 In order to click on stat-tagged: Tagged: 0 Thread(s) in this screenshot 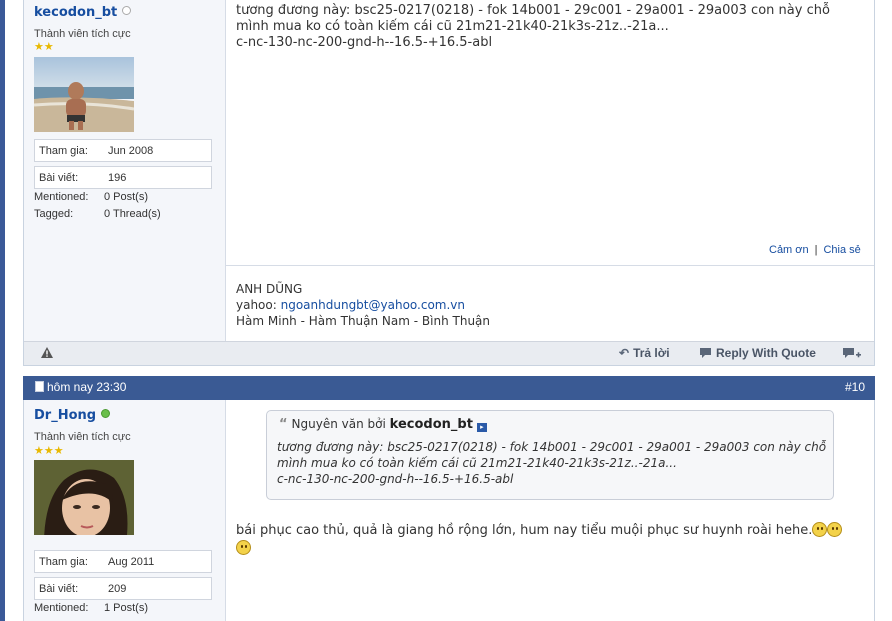, I will do `click(124, 214)`.